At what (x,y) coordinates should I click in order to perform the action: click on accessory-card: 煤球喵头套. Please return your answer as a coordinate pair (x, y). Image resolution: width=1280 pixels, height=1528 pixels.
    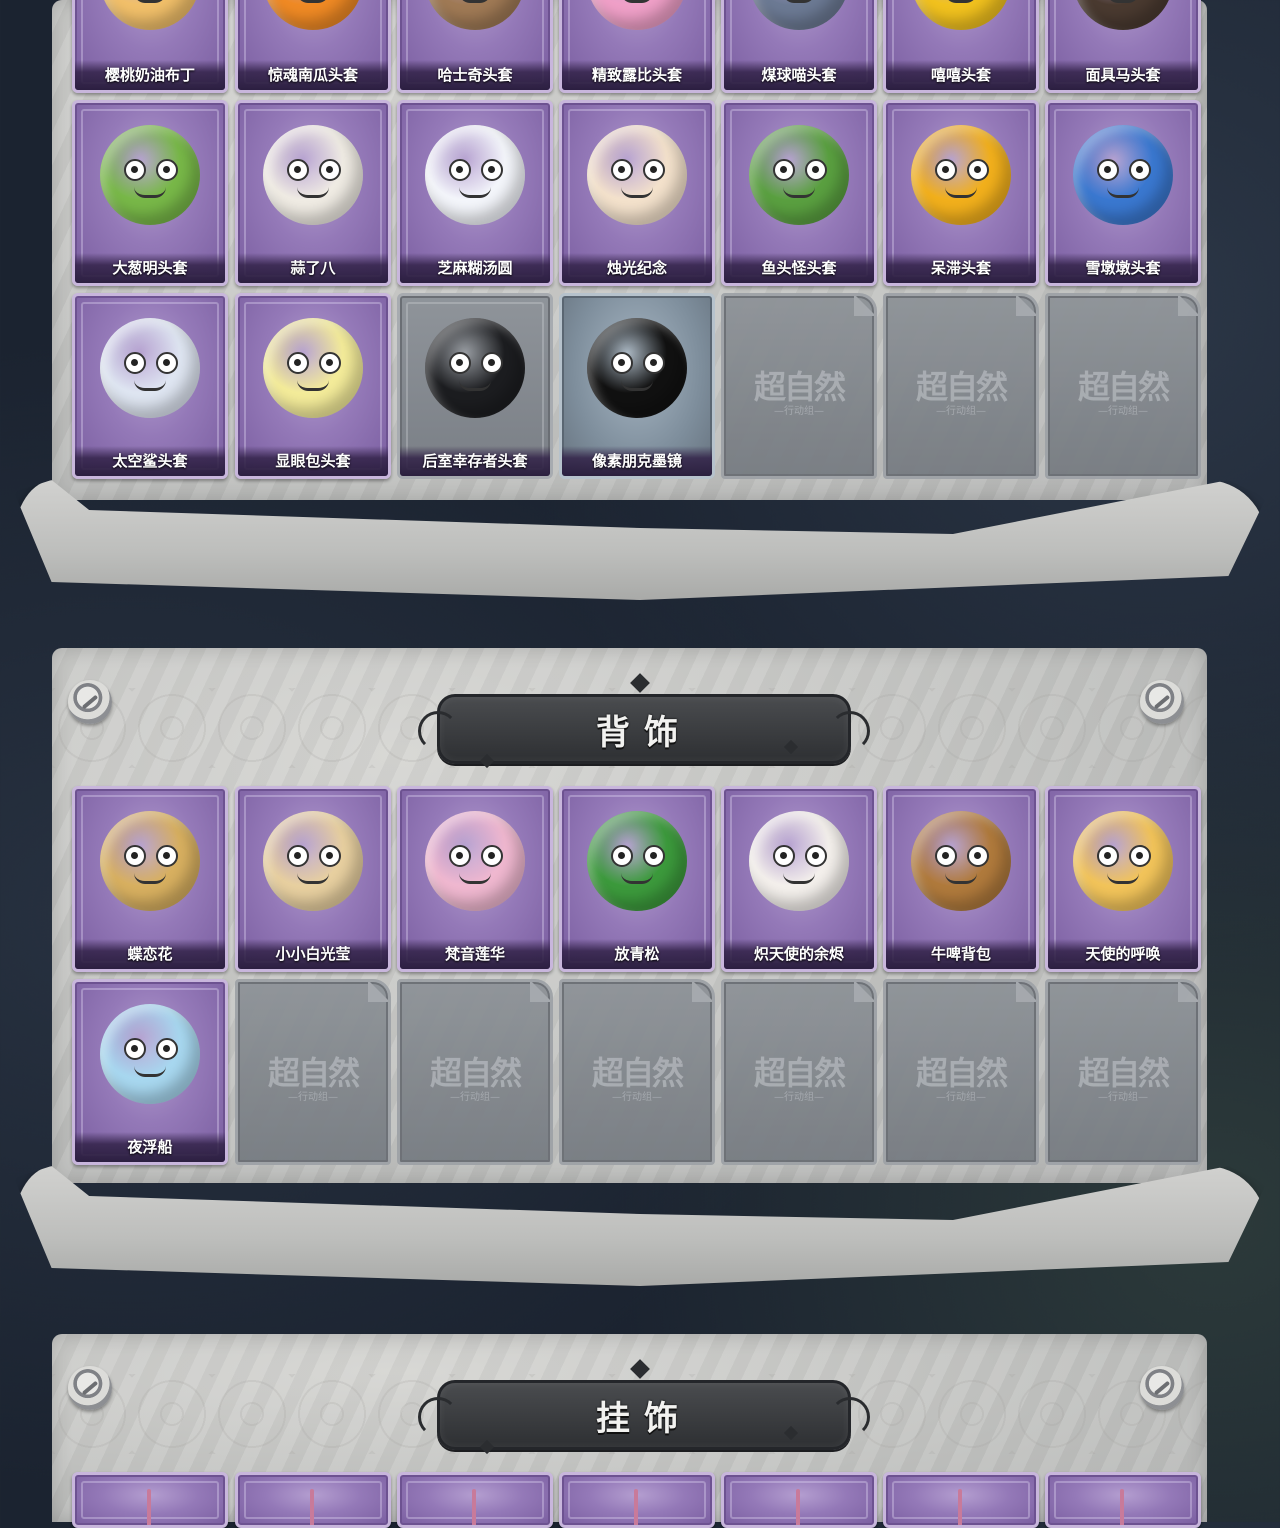
    Looking at the image, I should click on (799, 46).